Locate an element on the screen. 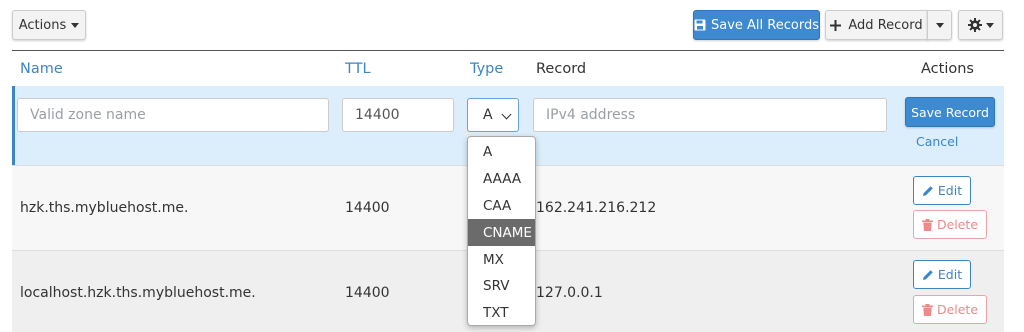  record-value: 127.0.0.1 is located at coordinates (569, 293).